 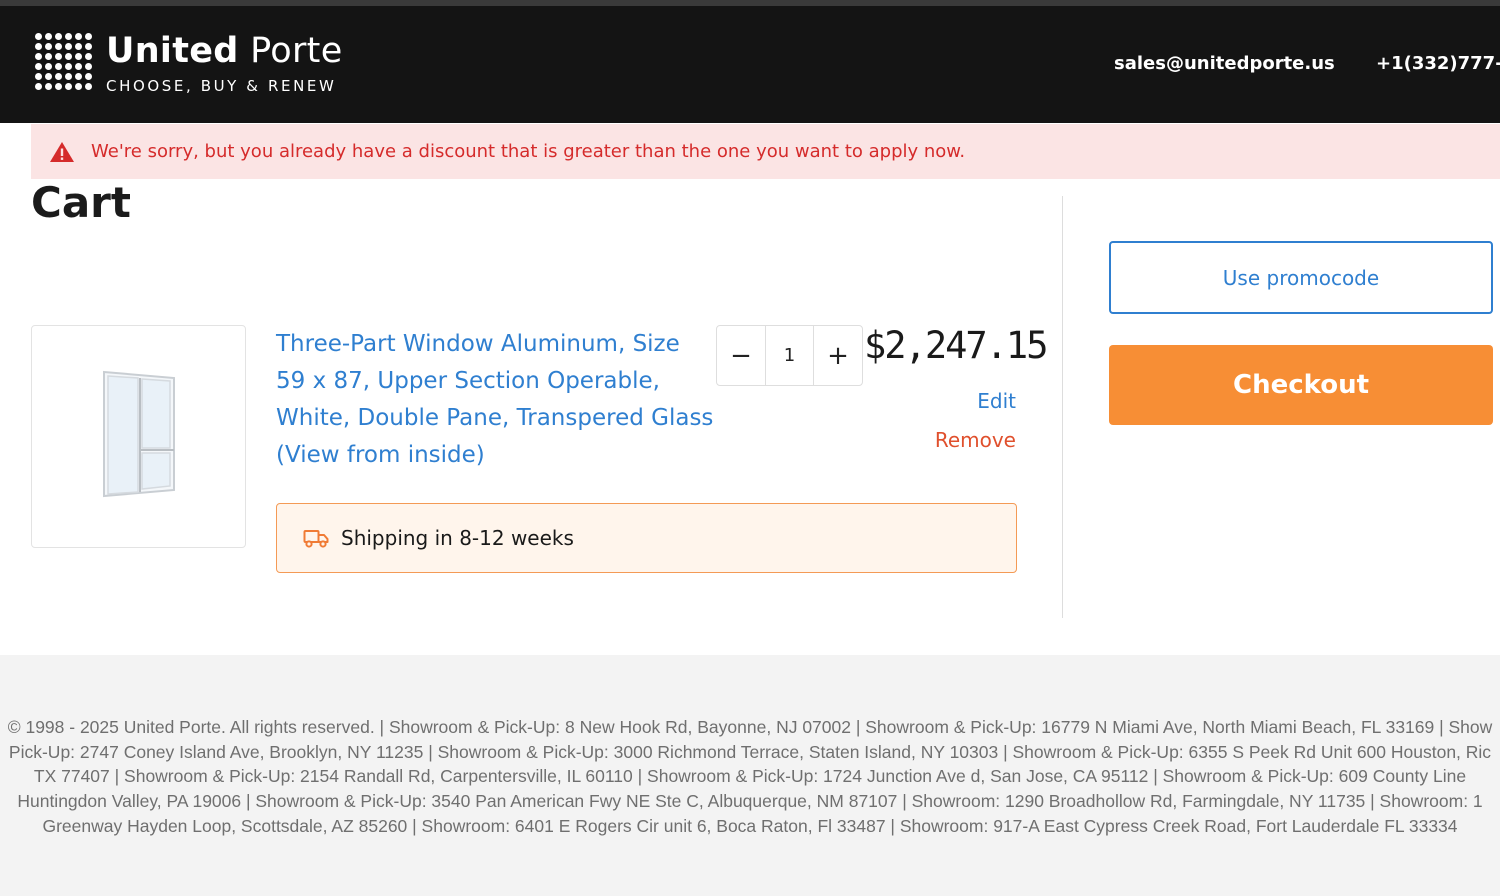 I want to click on brand-name-bold: United, so click(x=172, y=51).